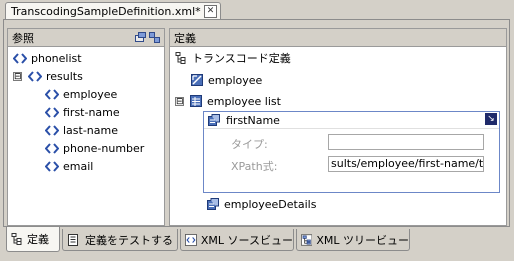  I want to click on mapping-icon, so click(197, 80).